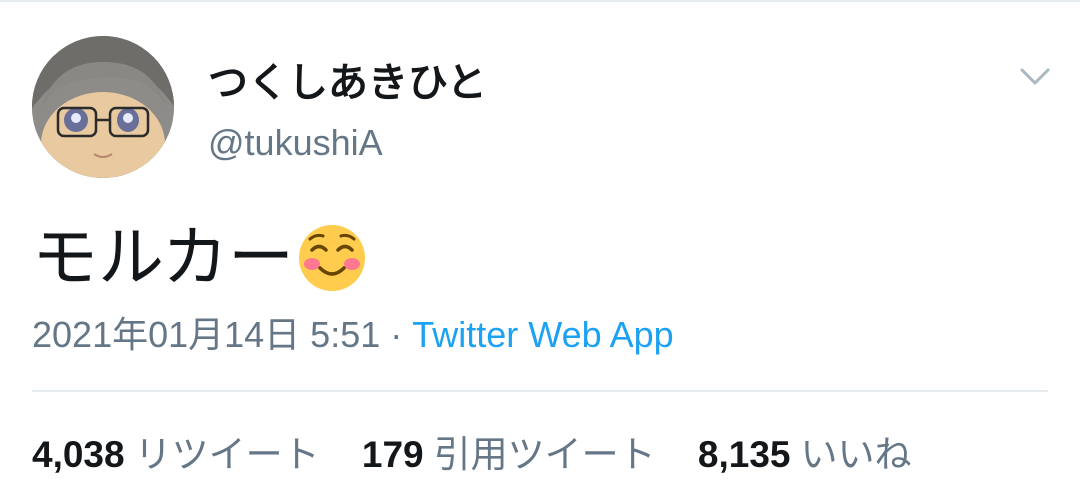 Image resolution: width=1080 pixels, height=496 pixels. What do you see at coordinates (856, 454) in the screenshot?
I see `like-label: いいね` at bounding box center [856, 454].